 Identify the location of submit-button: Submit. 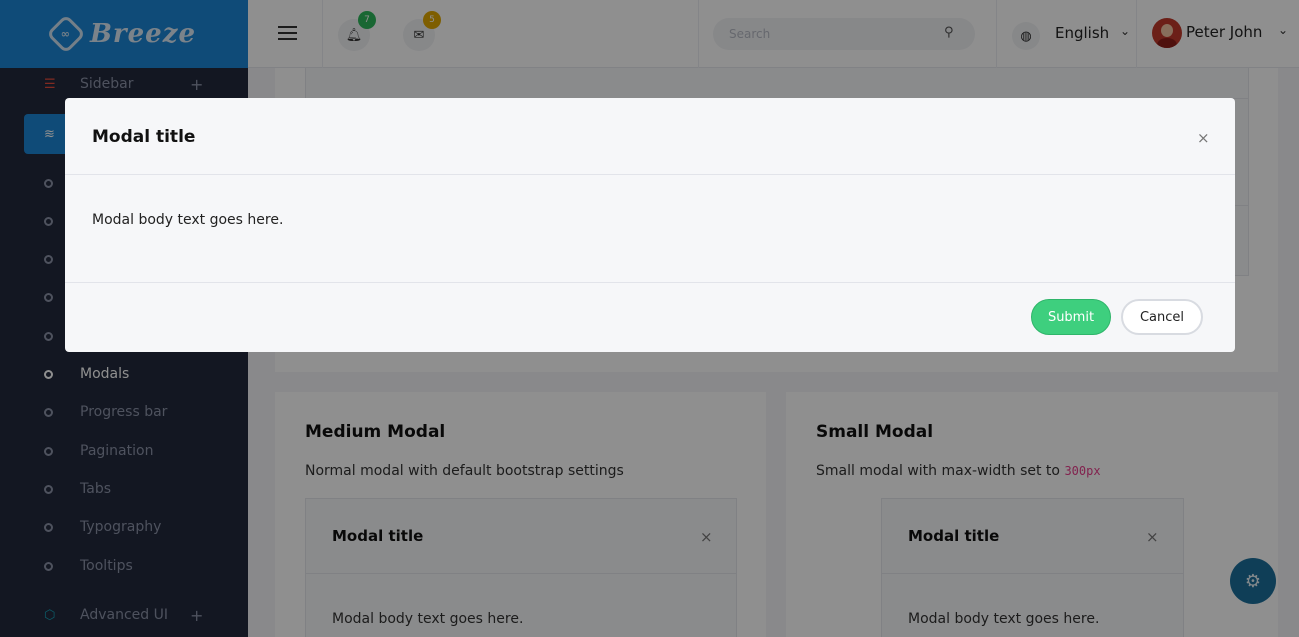
(1071, 317).